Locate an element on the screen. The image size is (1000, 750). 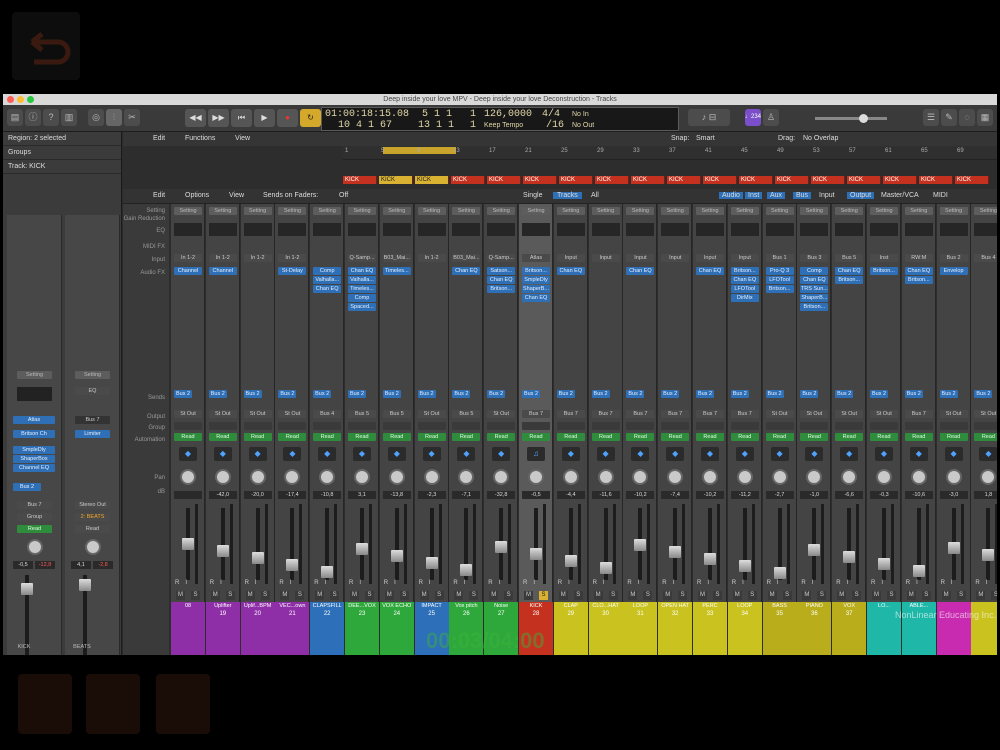
plugin-slot: Chan EQ is located at coordinates (362, 271).